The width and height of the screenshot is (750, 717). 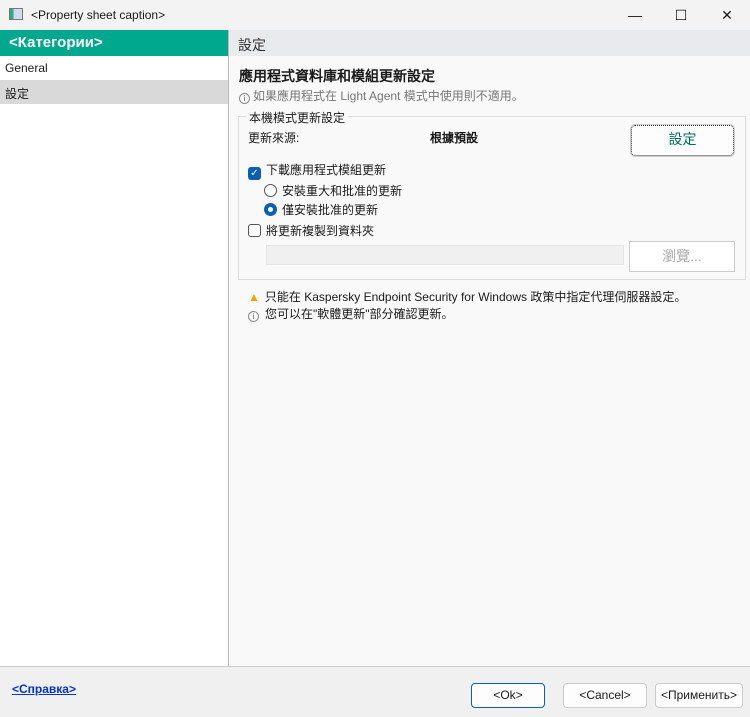 What do you see at coordinates (321, 209) in the screenshot?
I see `radio-approved-only: 僅安裝批准的更新` at bounding box center [321, 209].